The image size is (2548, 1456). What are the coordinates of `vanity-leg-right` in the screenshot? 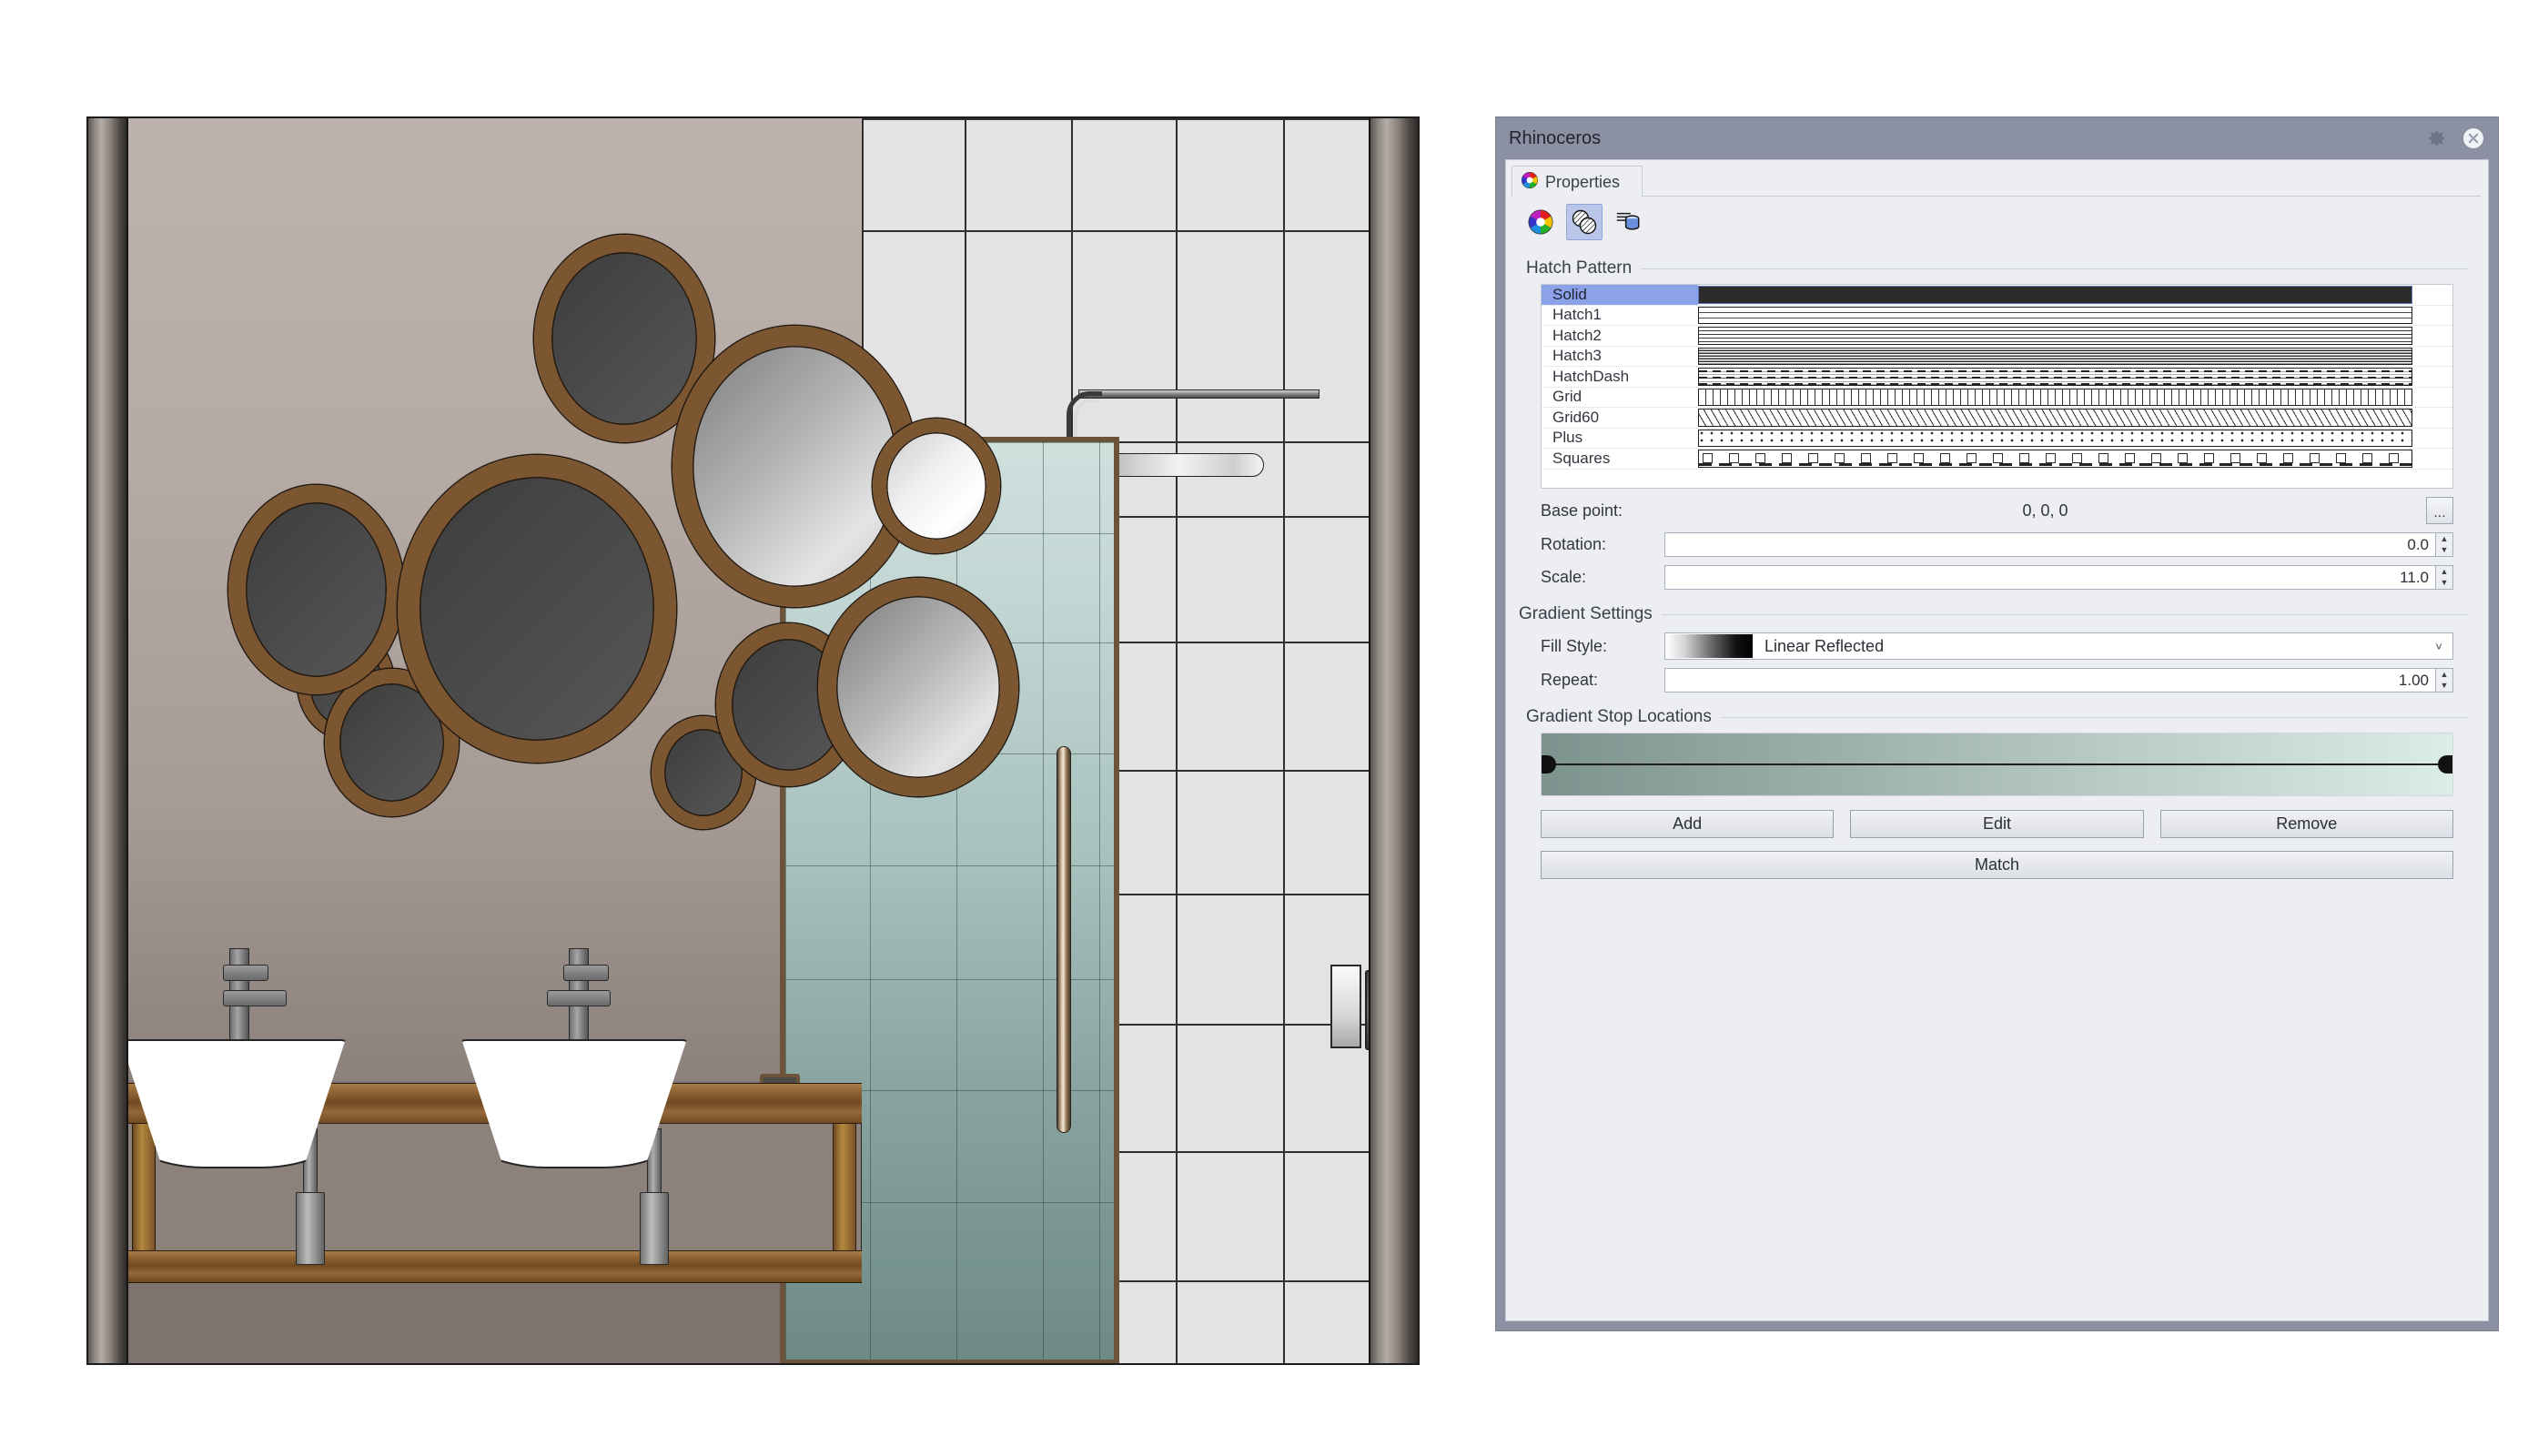 It's located at (845, 1192).